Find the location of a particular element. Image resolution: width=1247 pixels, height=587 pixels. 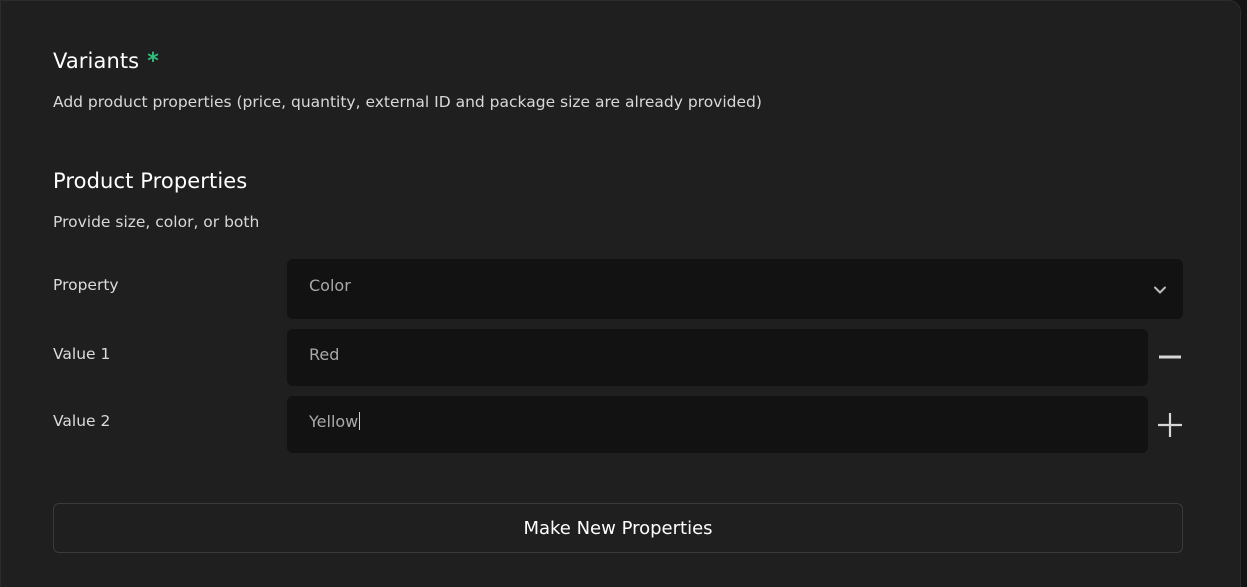

product-properties-description: Provide size, color, or both is located at coordinates (156, 222).